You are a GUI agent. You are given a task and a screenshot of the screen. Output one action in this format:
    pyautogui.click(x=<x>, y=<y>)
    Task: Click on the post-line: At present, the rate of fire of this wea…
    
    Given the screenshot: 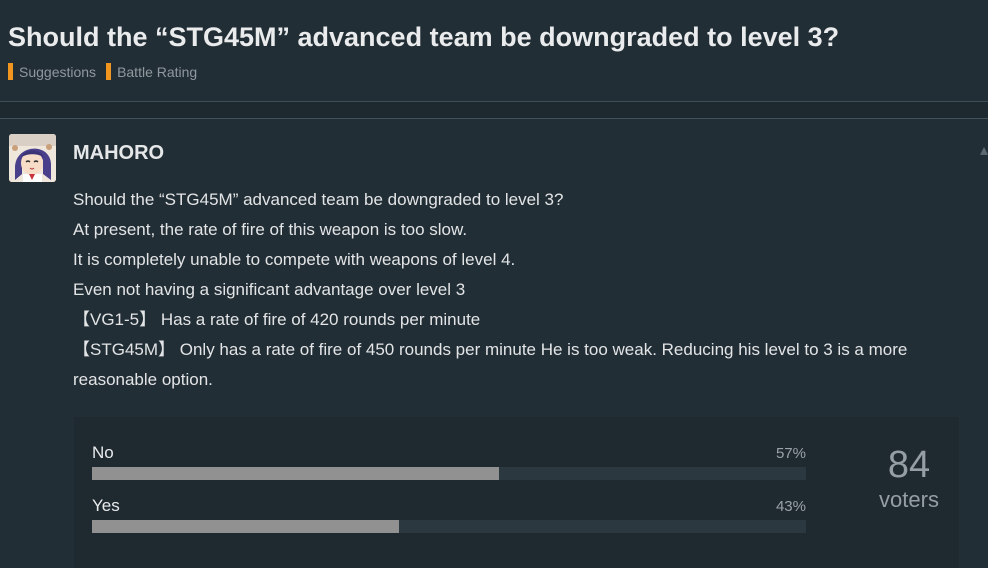 What is the action you would take?
    pyautogui.click(x=270, y=229)
    